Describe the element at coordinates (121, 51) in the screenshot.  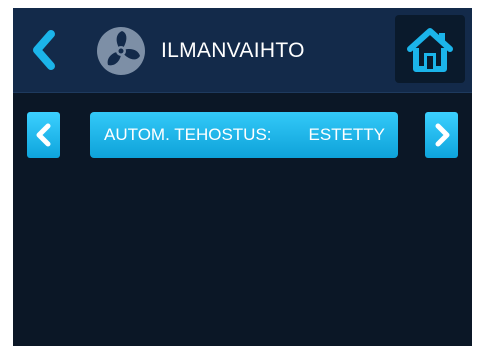
I see `fan-icon` at that location.